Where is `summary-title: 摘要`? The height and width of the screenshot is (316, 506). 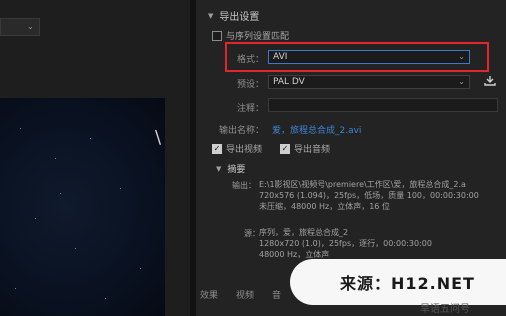 summary-title: 摘要 is located at coordinates (236, 170).